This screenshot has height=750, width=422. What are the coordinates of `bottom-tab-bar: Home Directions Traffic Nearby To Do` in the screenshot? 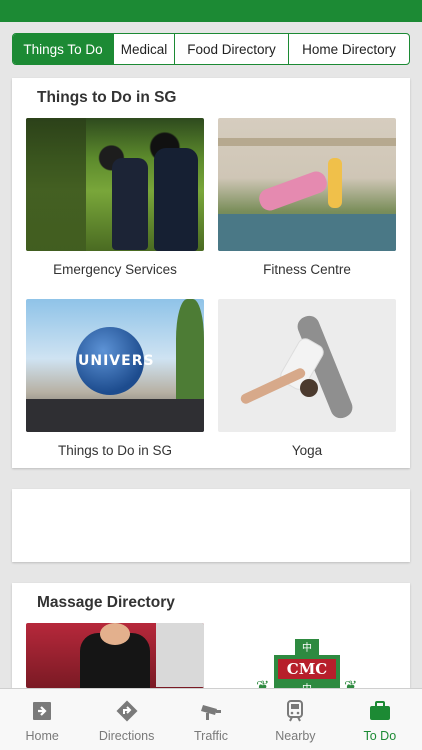 It's located at (211, 719).